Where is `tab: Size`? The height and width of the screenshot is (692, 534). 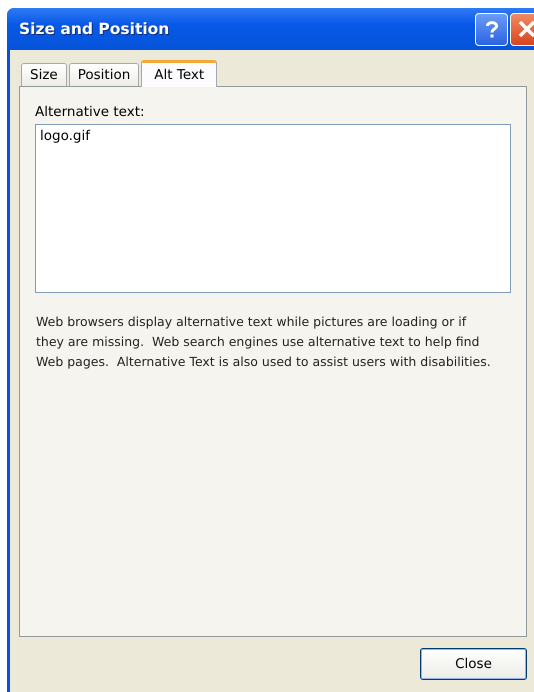
tab: Size is located at coordinates (44, 74).